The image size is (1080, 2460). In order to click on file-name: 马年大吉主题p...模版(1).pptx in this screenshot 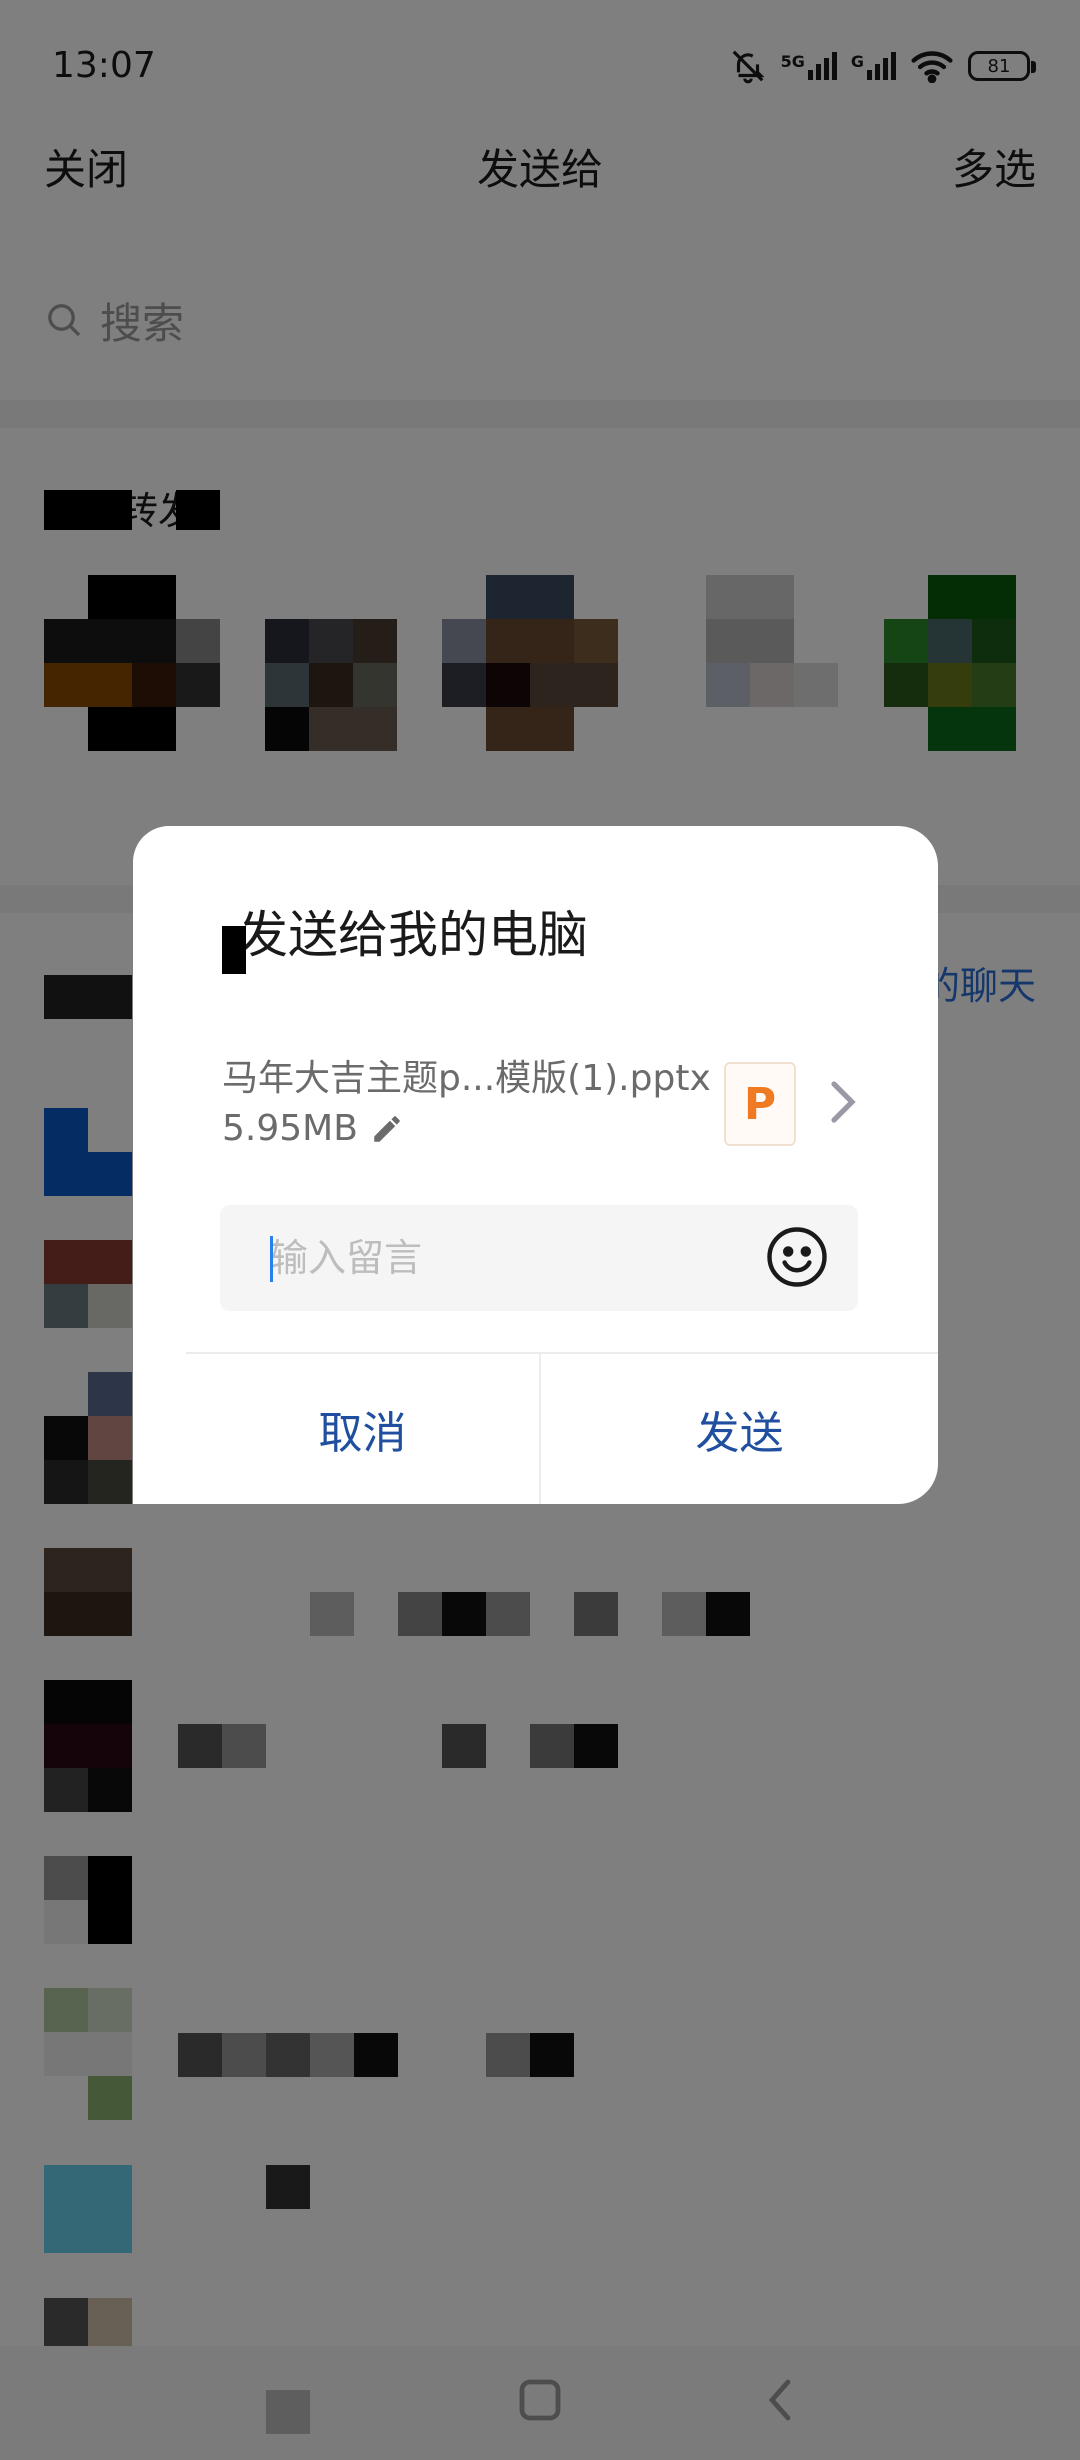, I will do `click(466, 1078)`.